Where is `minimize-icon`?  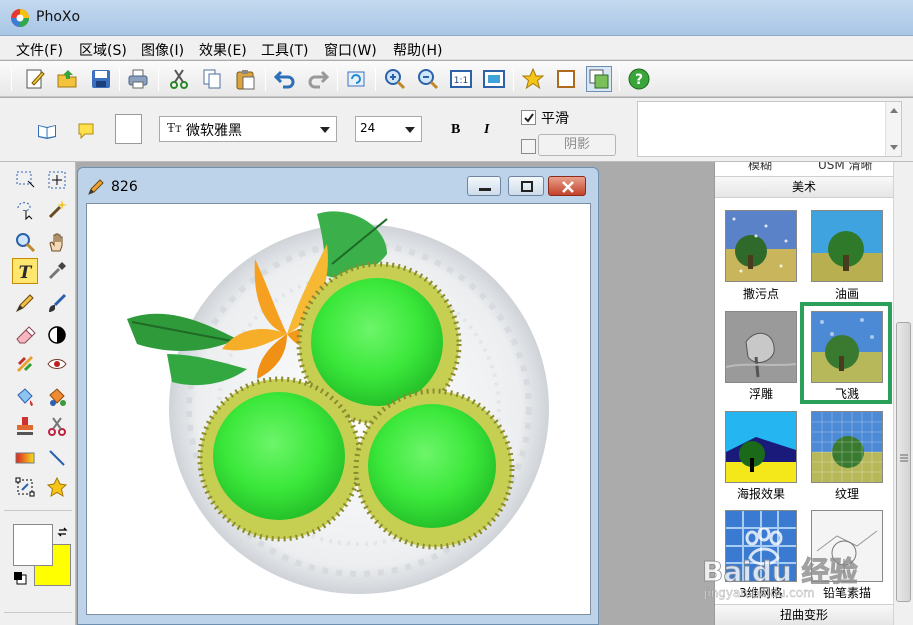 minimize-icon is located at coordinates (485, 189).